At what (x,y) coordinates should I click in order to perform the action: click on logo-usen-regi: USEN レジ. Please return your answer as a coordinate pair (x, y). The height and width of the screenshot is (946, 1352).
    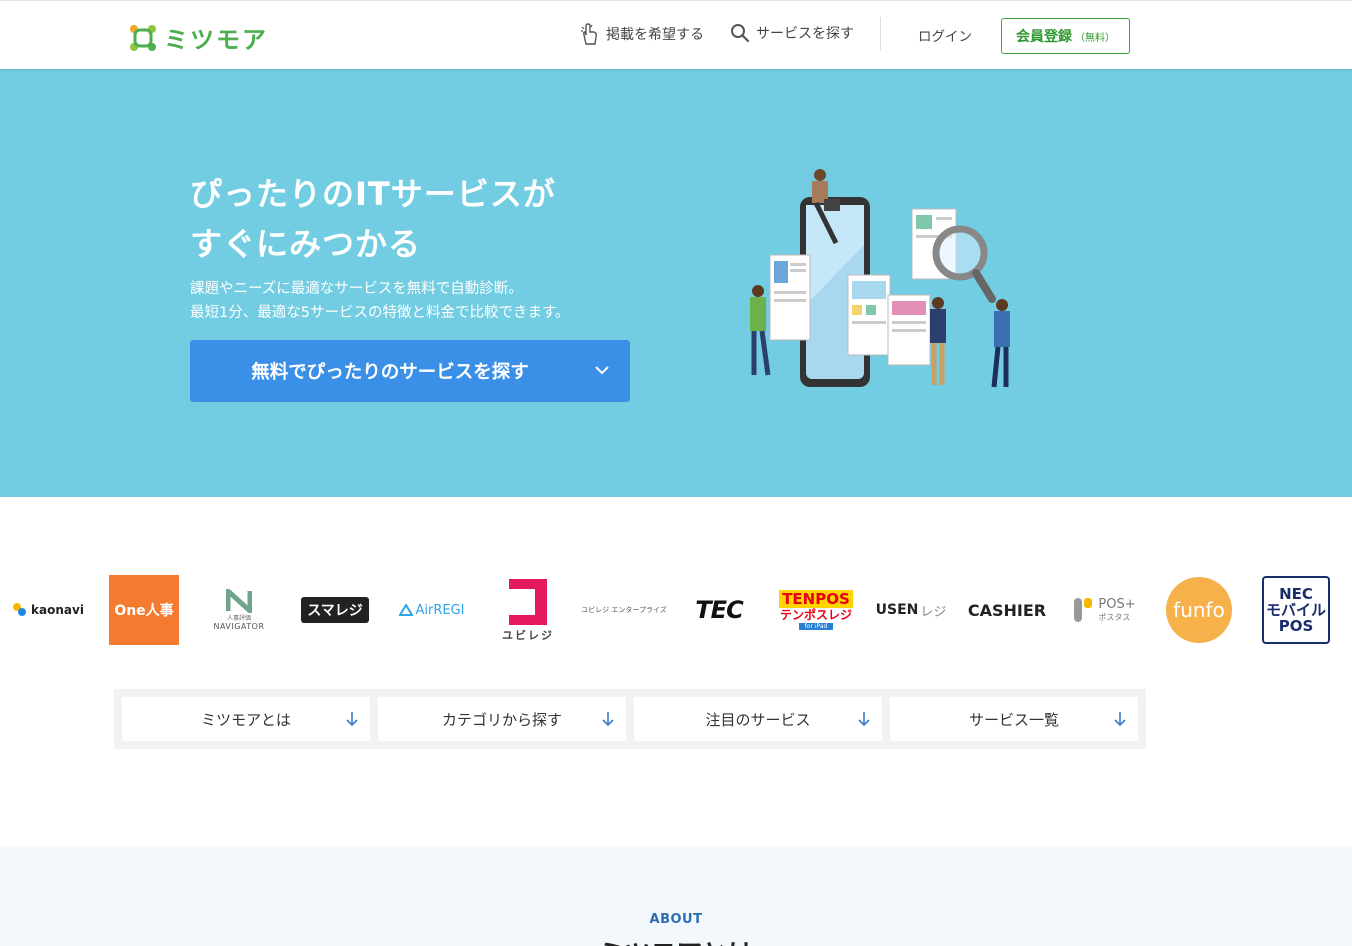
    Looking at the image, I should click on (911, 611).